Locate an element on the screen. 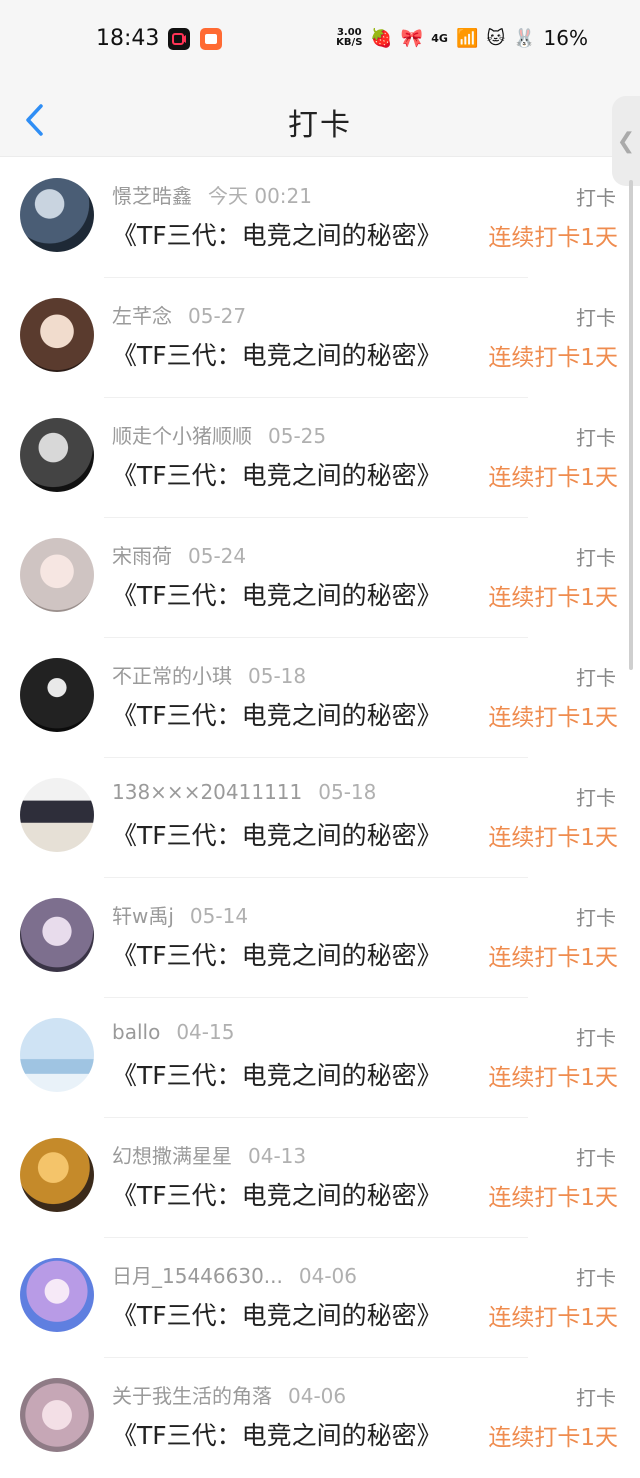 The image size is (640, 1478). checkin-date: 04-15 is located at coordinates (205, 1032).